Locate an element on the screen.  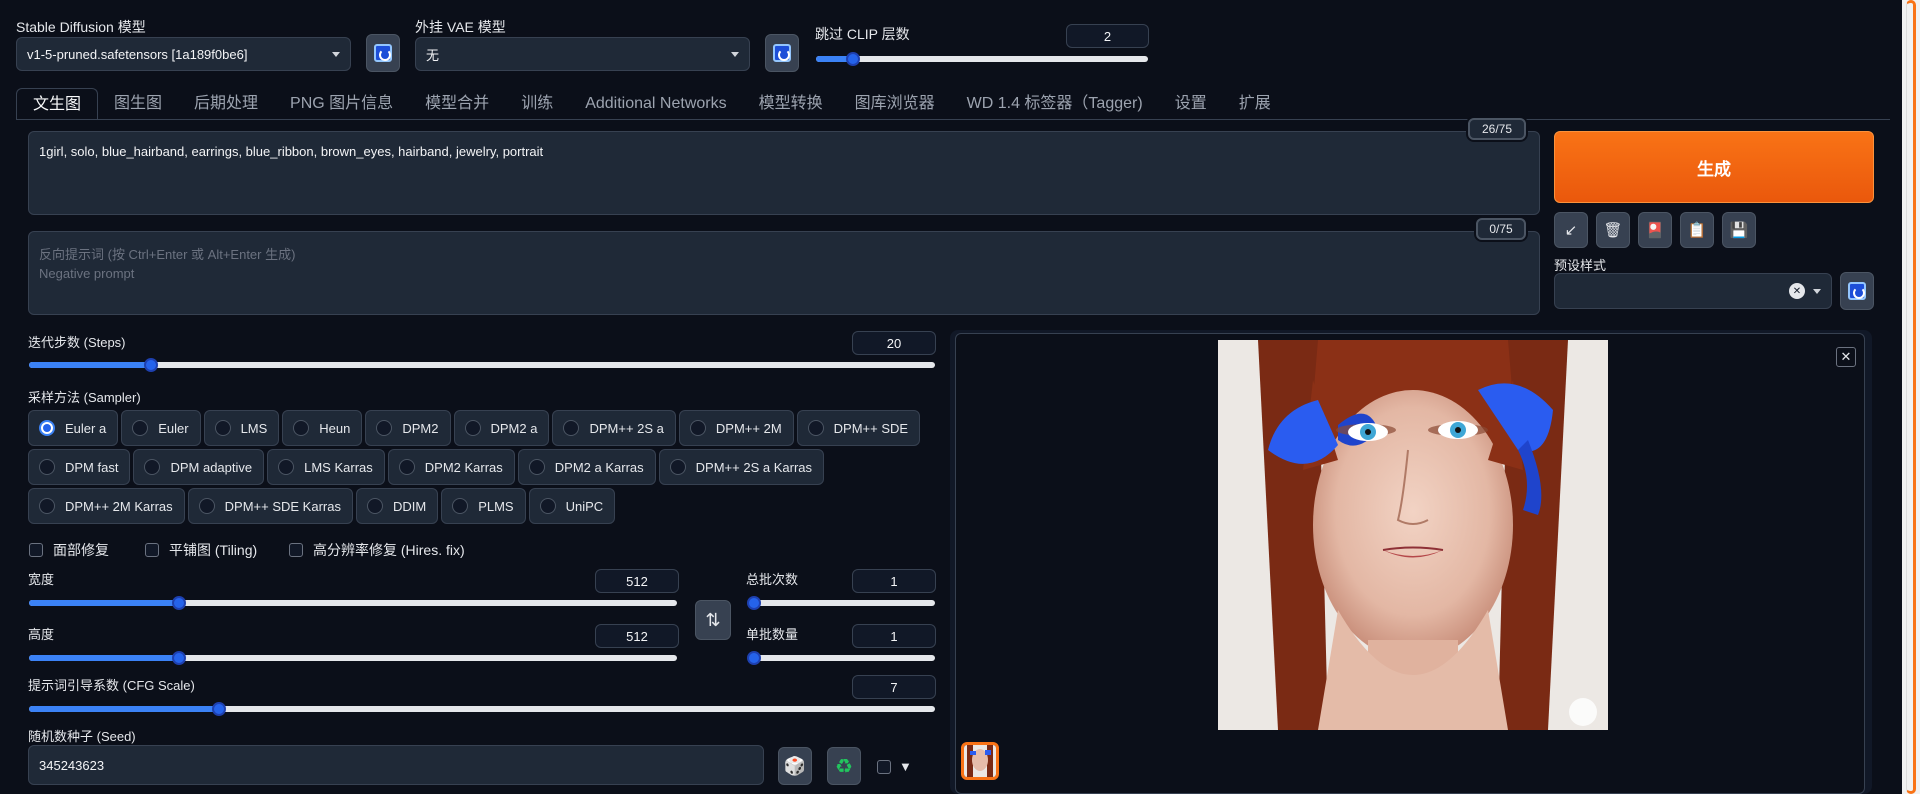
batch-count-number: 1 is located at coordinates (894, 581).